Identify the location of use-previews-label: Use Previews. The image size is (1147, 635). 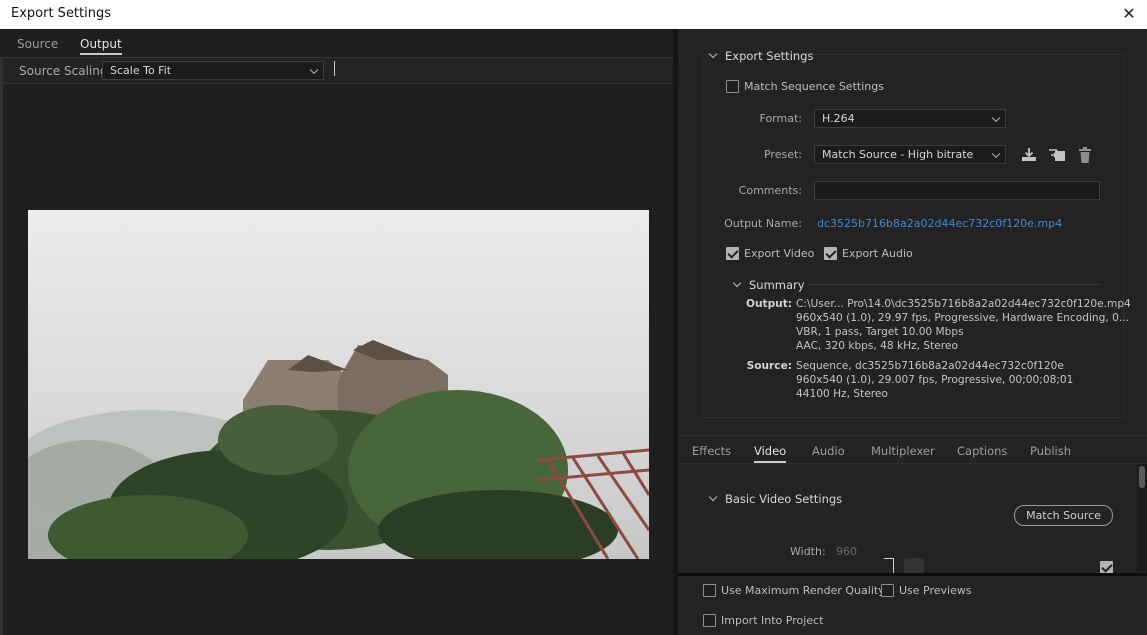
(935, 590).